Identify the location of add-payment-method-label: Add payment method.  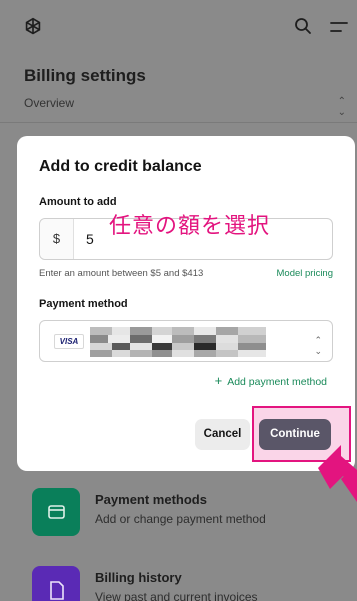
(277, 382).